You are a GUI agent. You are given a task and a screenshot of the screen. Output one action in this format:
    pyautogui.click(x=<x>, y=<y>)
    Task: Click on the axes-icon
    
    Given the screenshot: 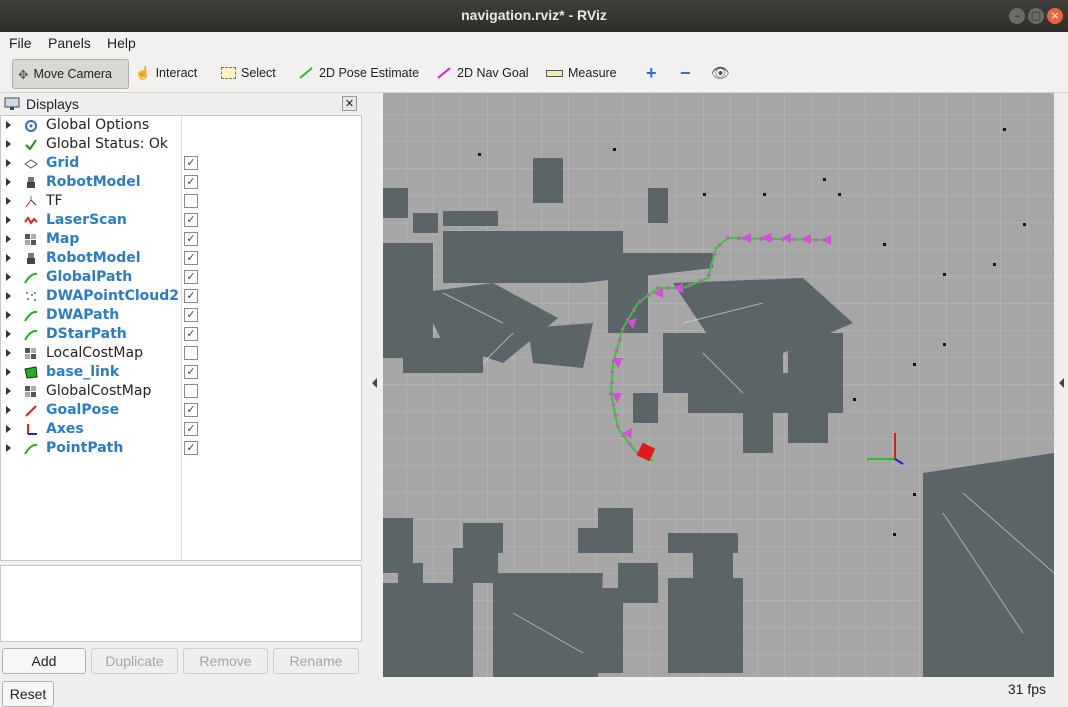 What is the action you would take?
    pyautogui.click(x=32, y=429)
    